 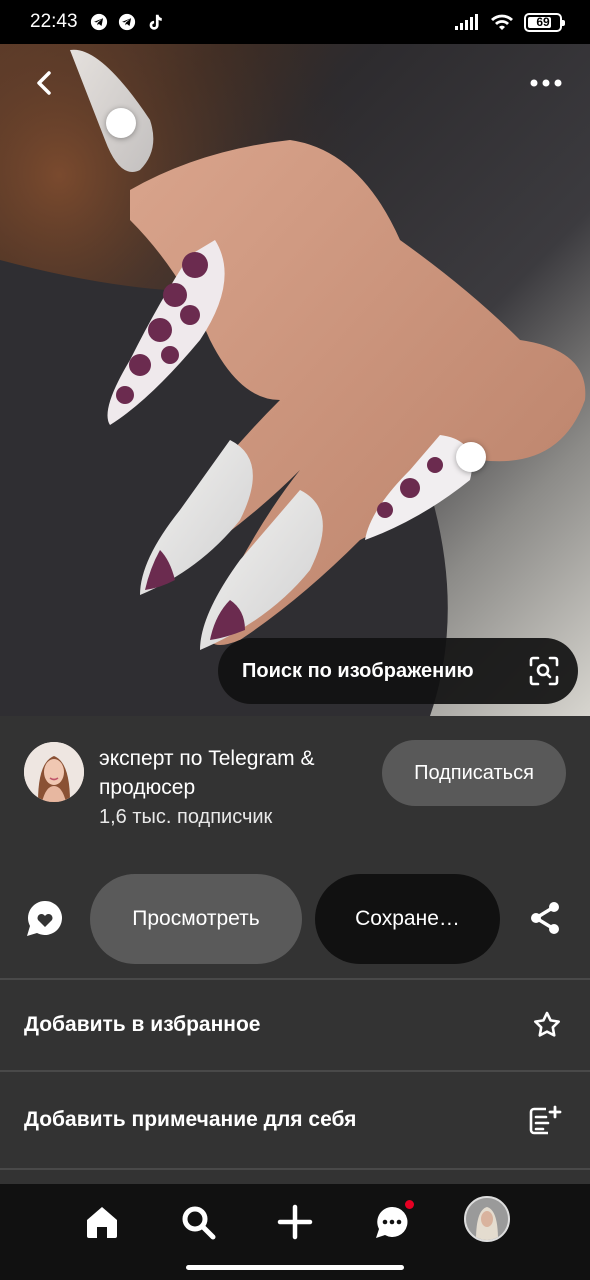 What do you see at coordinates (45, 919) in the screenshot?
I see `comment-icon` at bounding box center [45, 919].